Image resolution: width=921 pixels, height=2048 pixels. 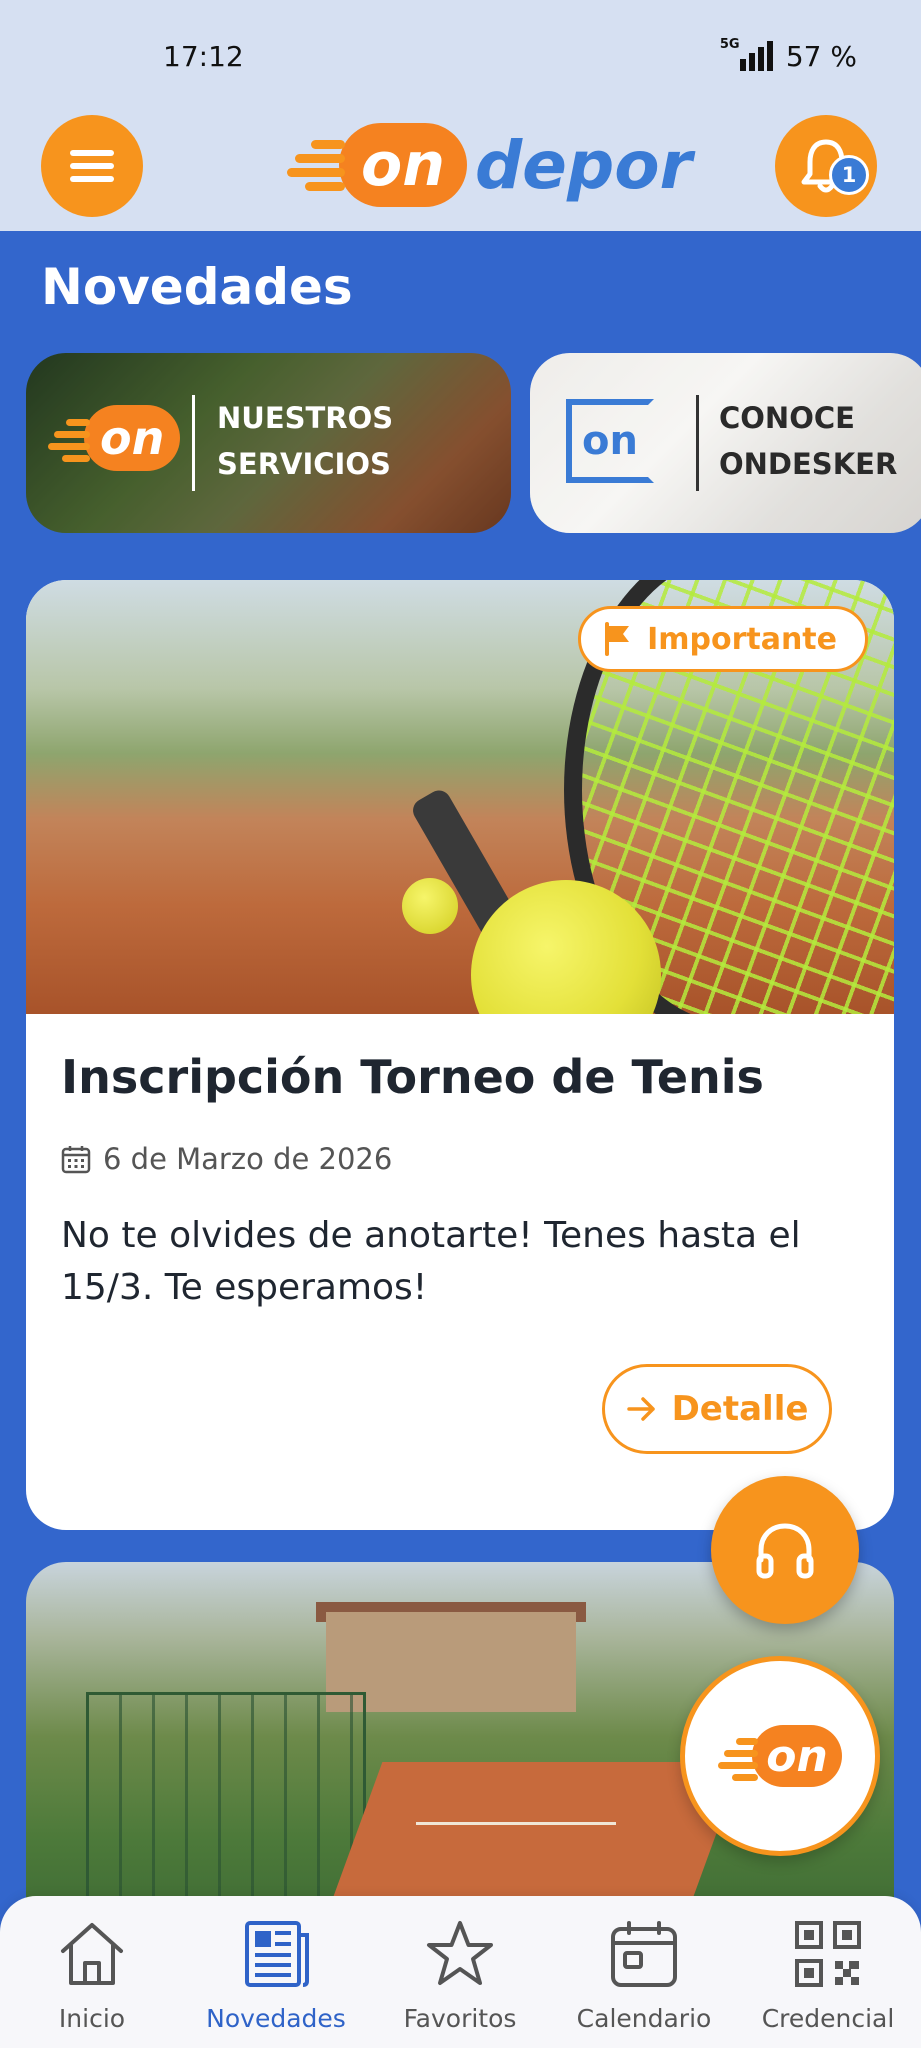 I want to click on ondepor-fab-button: on, so click(x=780, y=1756).